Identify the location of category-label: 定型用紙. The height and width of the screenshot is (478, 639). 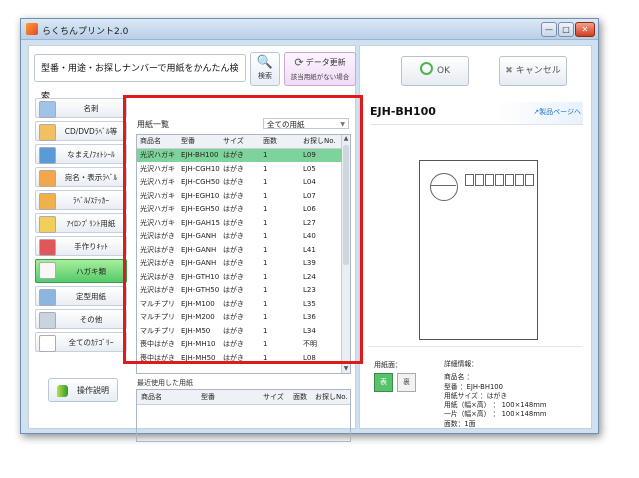
(91, 296).